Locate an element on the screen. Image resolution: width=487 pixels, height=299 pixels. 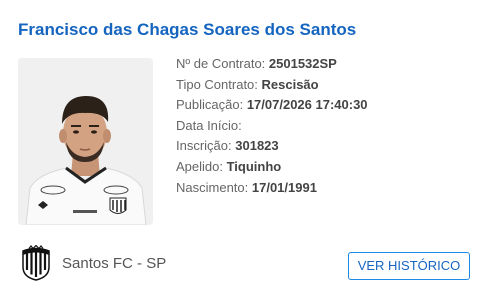
player-name: Francisco das Chagas Soares dos Santos is located at coordinates (187, 29).